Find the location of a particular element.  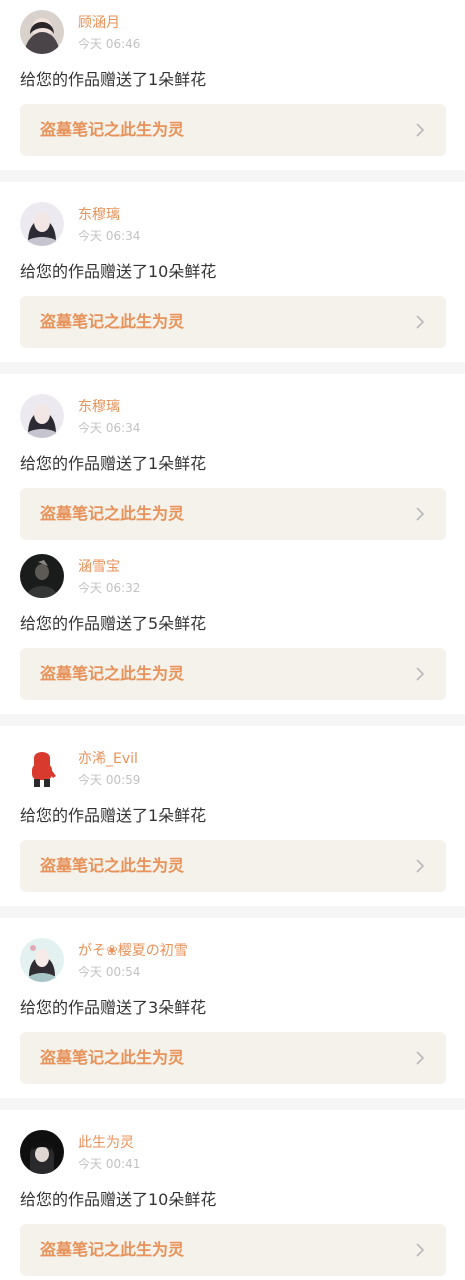

user-name: 顾涵月 is located at coordinates (99, 23).